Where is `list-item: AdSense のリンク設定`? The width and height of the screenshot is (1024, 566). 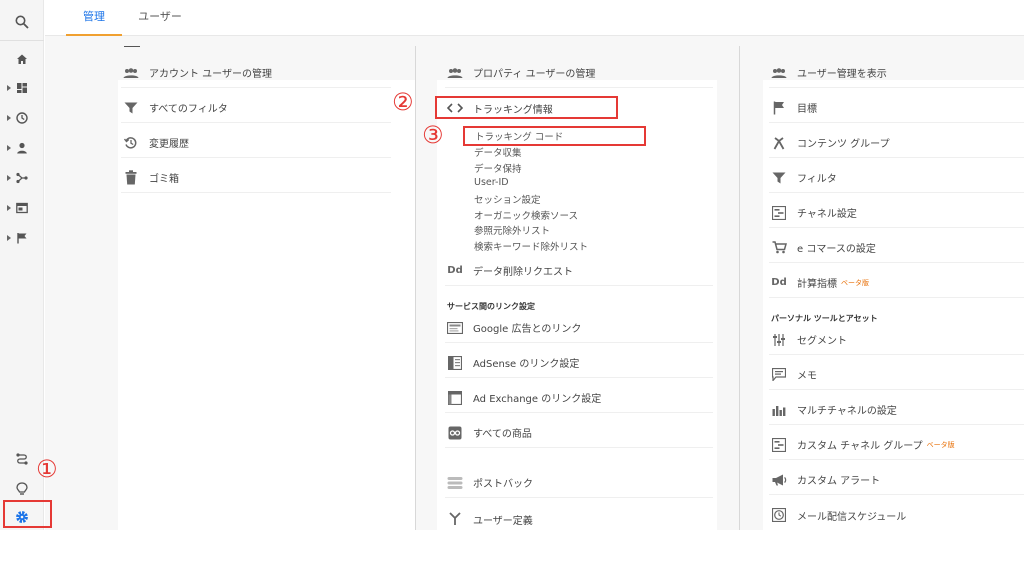 list-item: AdSense のリンク設定 is located at coordinates (579, 363).